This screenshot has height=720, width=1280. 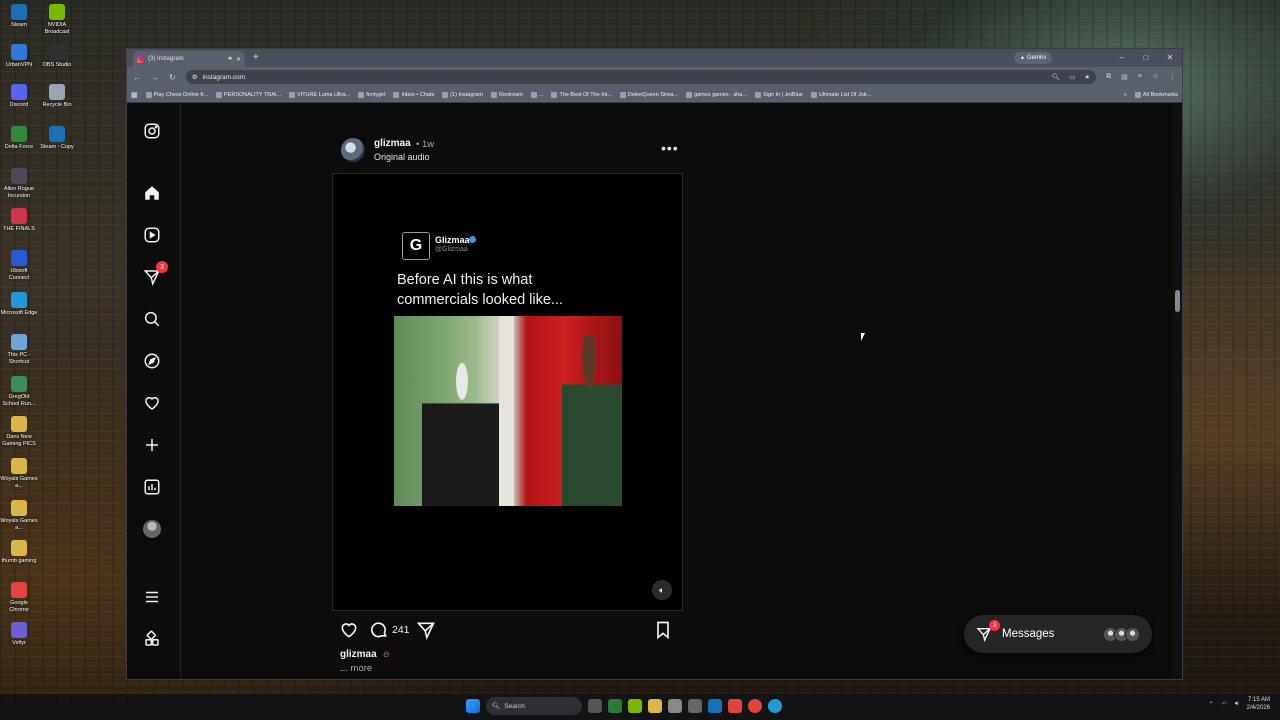 I want to click on like-icon, so click(x=349, y=630).